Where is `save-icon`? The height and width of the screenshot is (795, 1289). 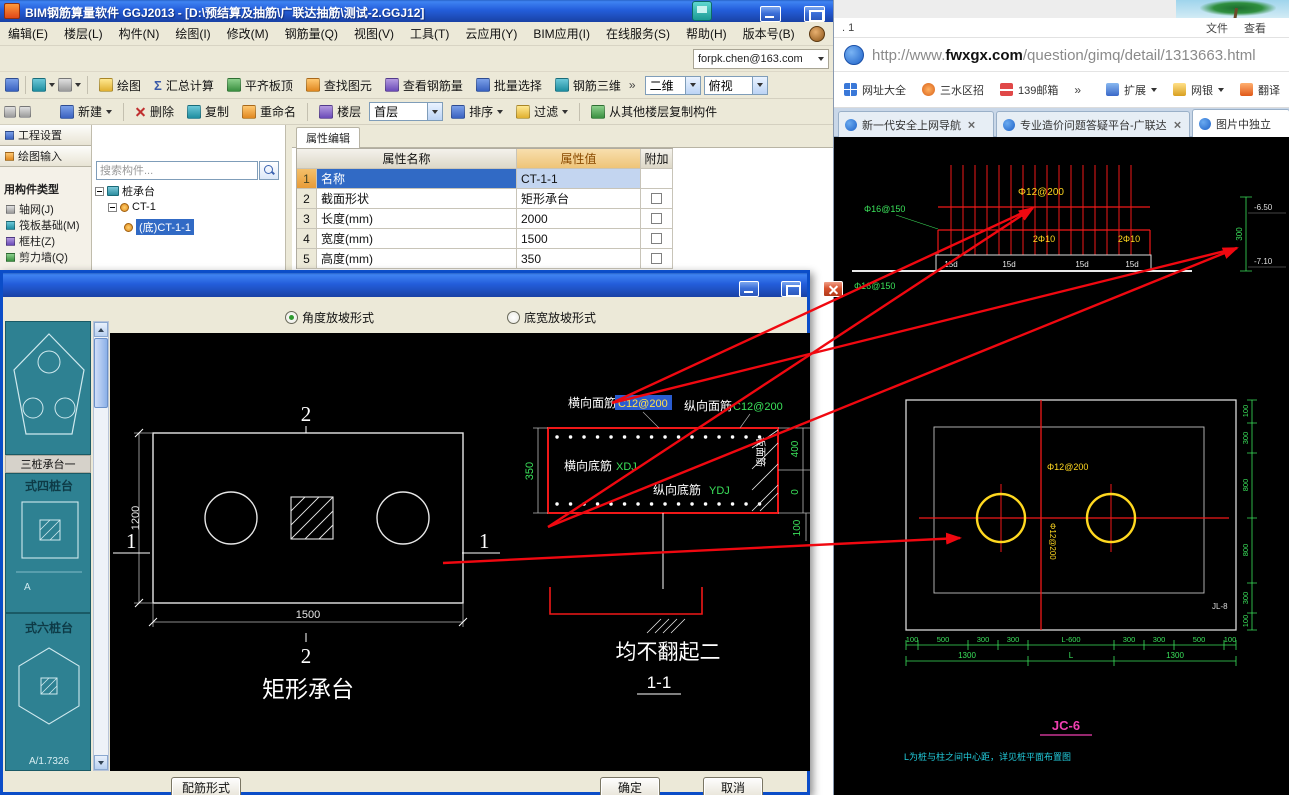
save-icon is located at coordinates (12, 85).